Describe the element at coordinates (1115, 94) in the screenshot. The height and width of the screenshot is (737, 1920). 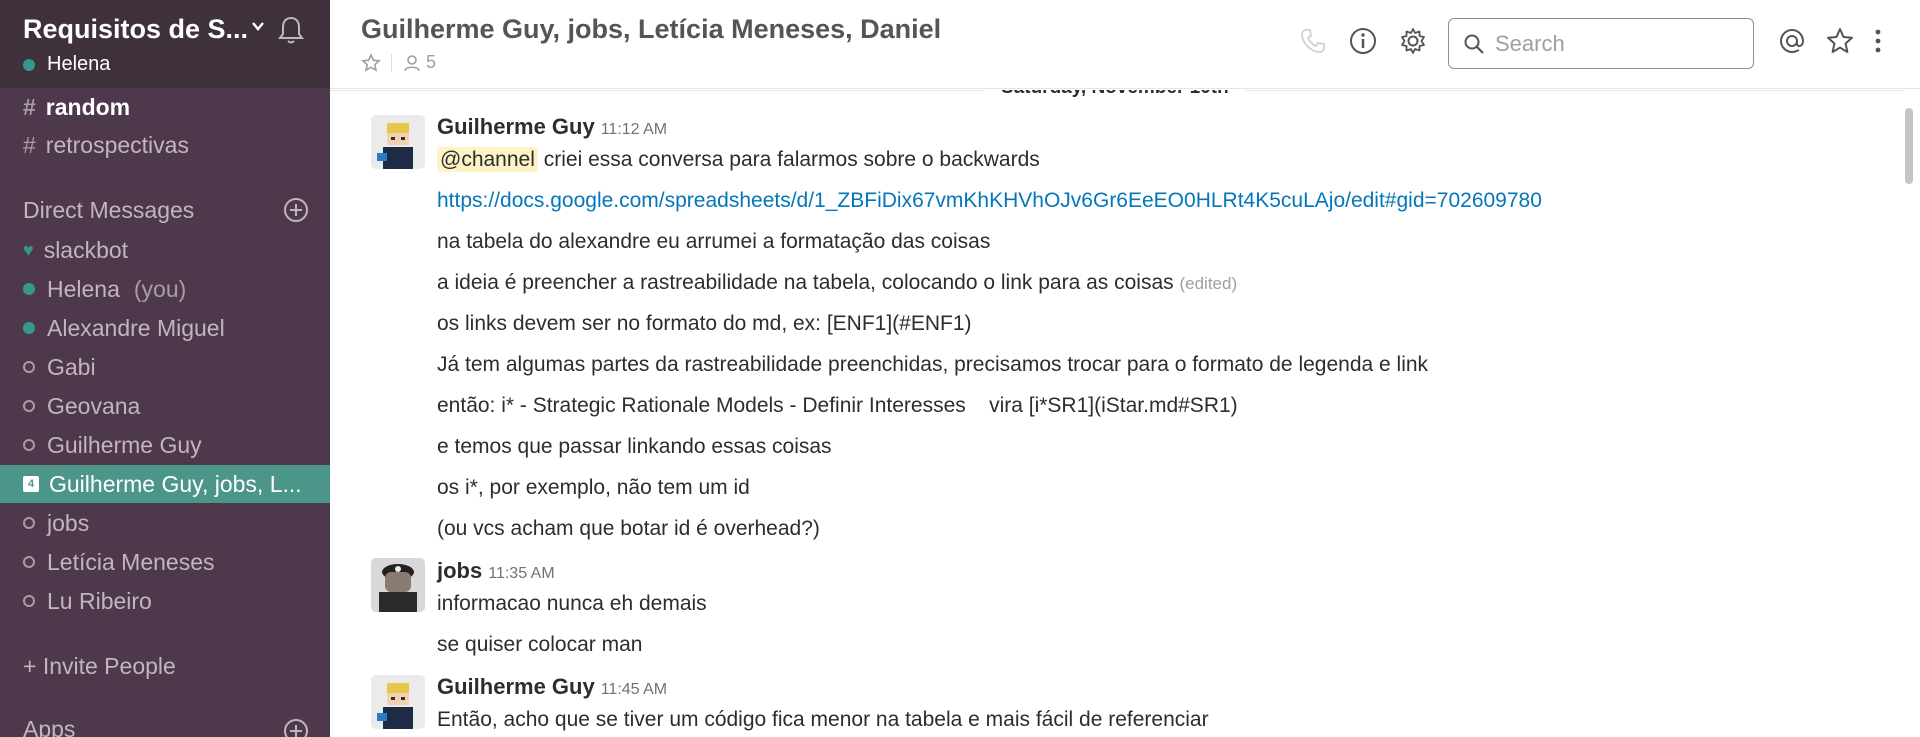
I see `date-label: Saturday, November 10th` at that location.